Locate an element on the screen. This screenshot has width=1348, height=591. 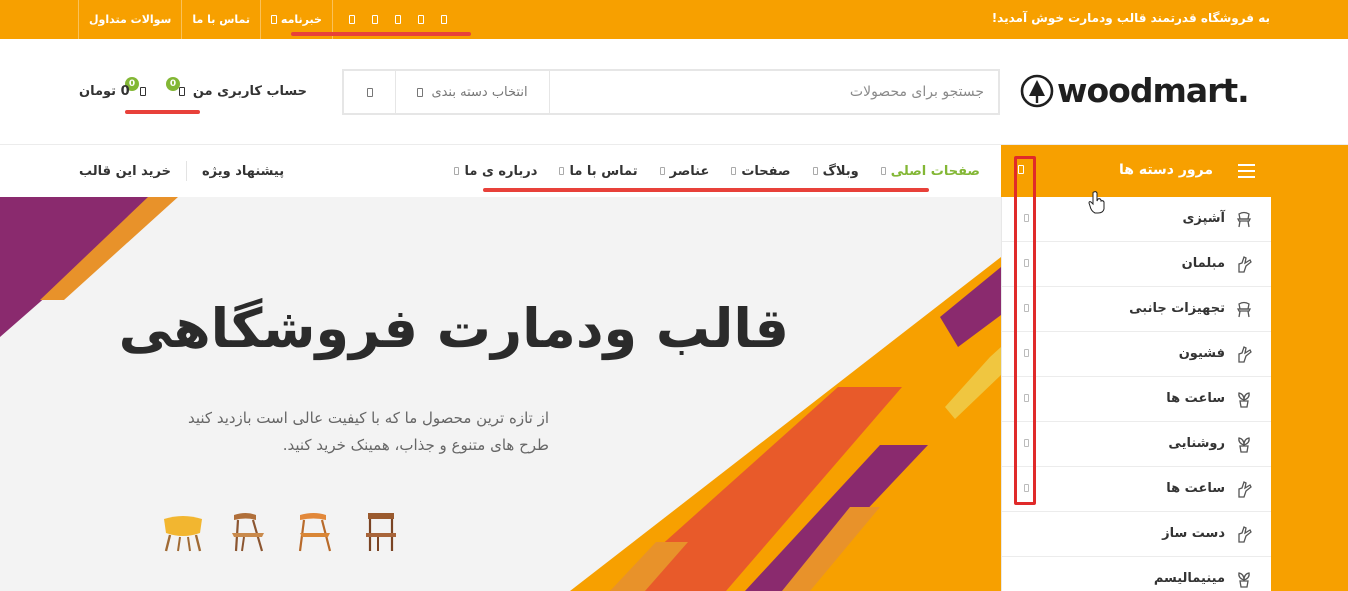
menu-pages: صفحات is located at coordinates (761, 171).